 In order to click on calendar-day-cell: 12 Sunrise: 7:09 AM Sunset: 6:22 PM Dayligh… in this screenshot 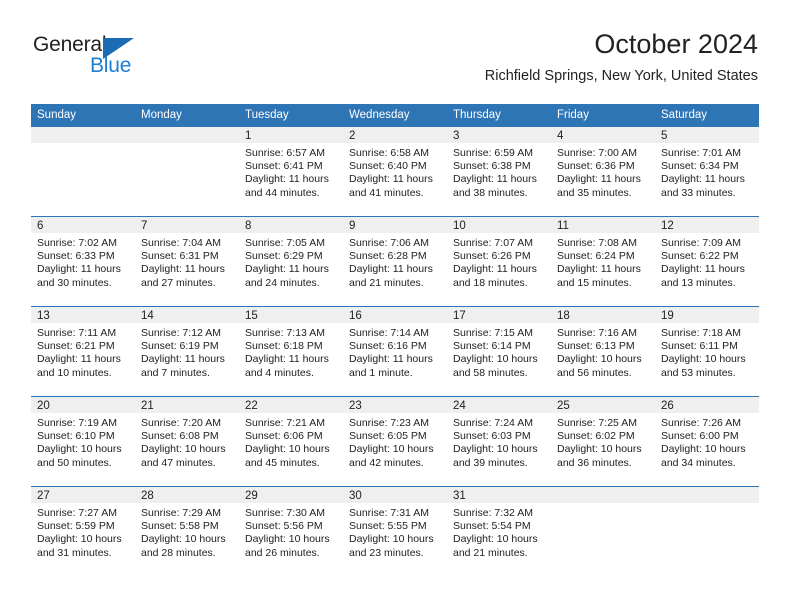, I will do `click(707, 261)`.